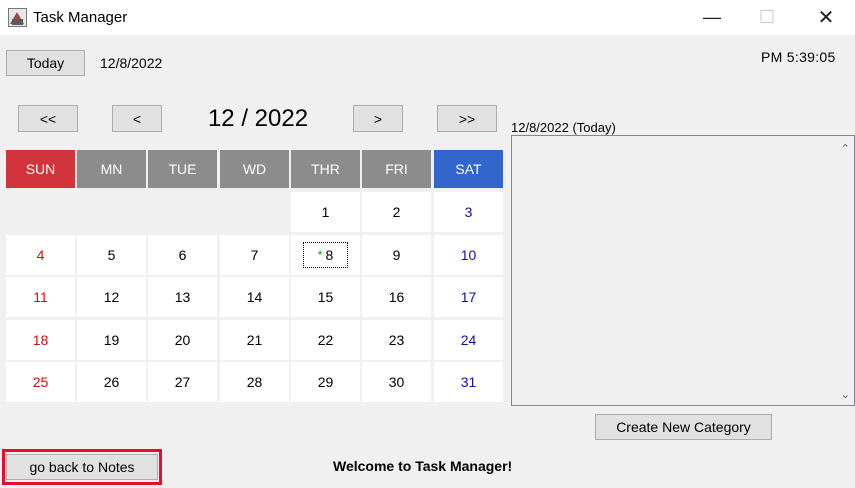 This screenshot has width=855, height=488. I want to click on day-number: 13, so click(182, 297).